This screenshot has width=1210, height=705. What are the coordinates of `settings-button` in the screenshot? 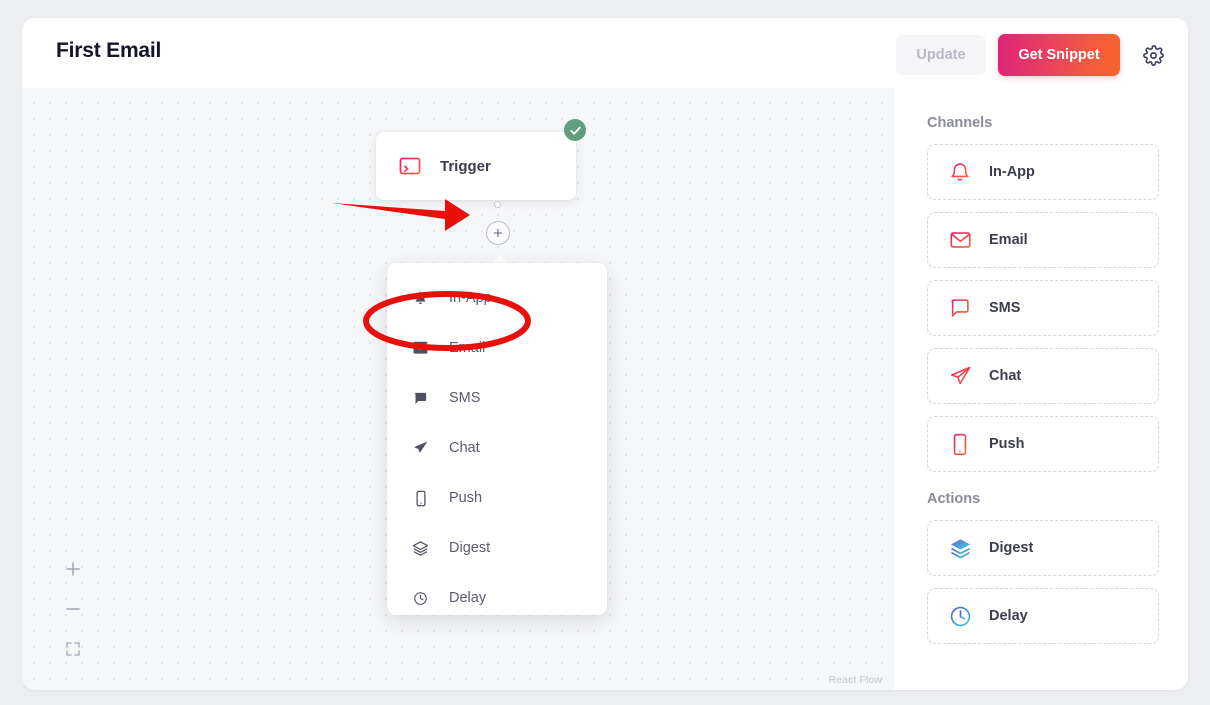 It's located at (1153, 55).